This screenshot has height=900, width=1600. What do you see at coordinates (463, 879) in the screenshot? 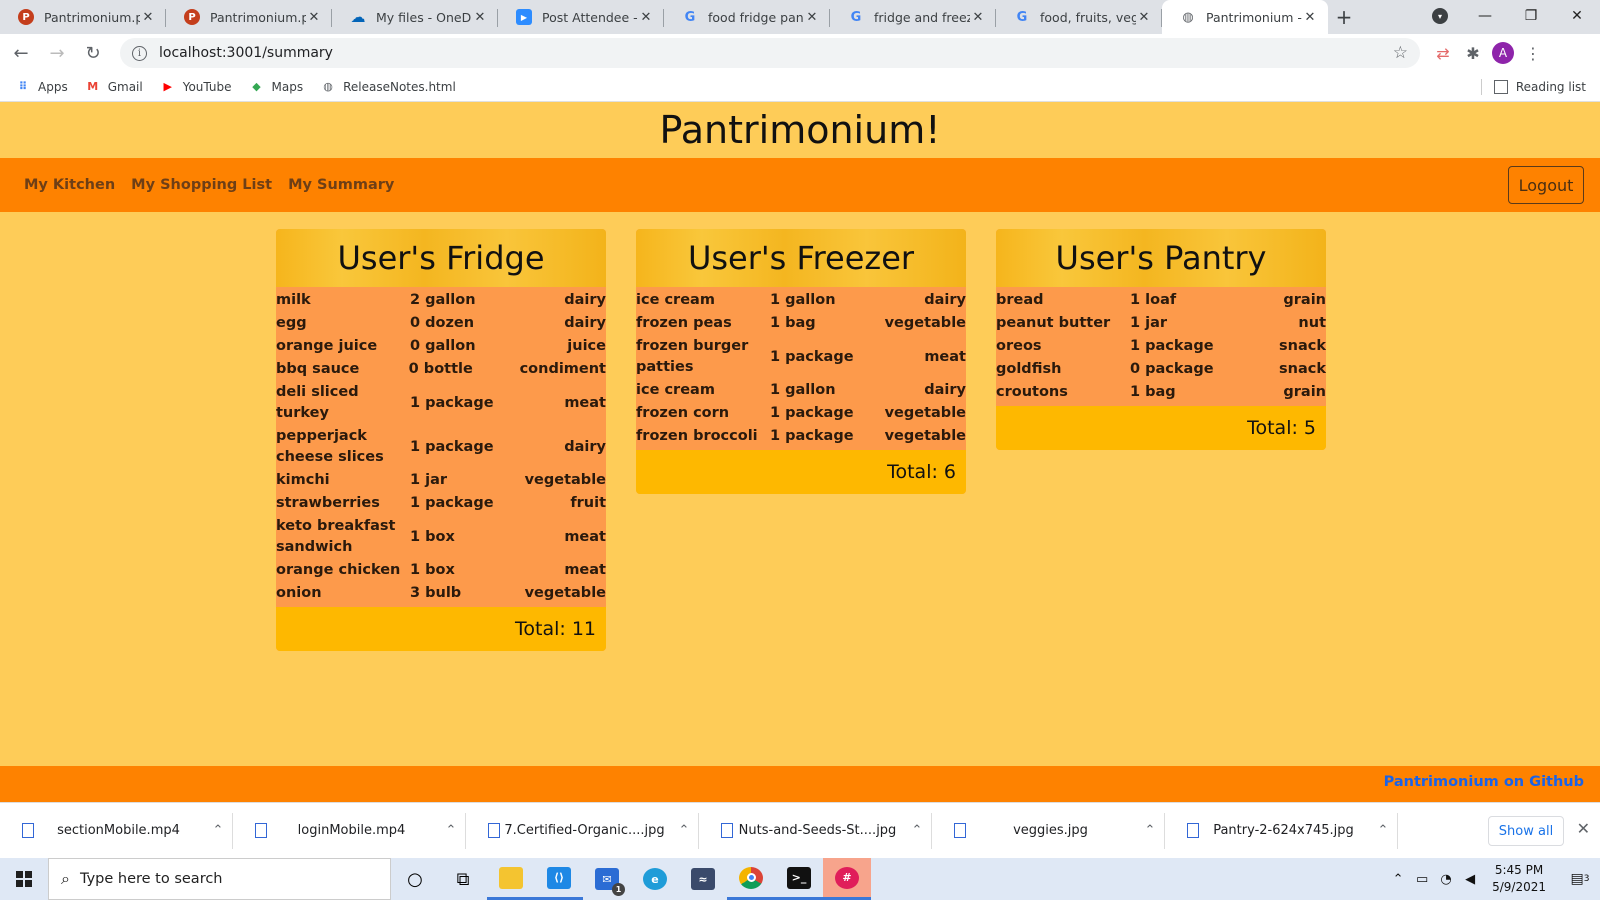
I see `task-view-icon: ⧉` at bounding box center [463, 879].